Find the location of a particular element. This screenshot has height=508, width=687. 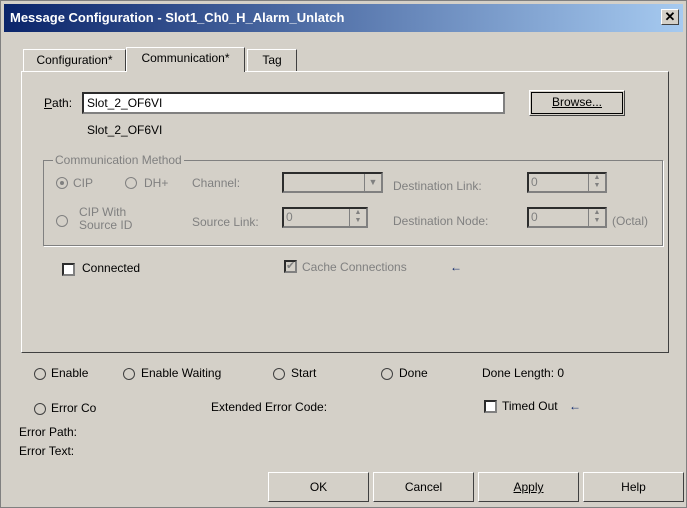

path-label: Path: is located at coordinates (58, 103).